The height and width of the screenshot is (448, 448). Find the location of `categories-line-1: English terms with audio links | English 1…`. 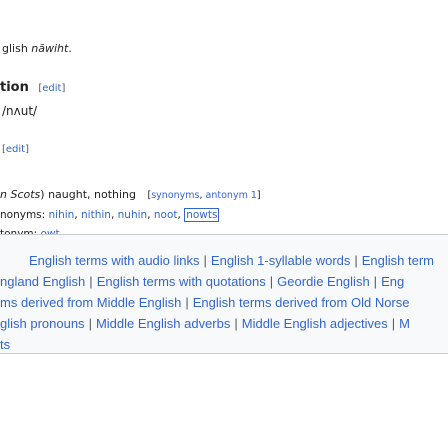

categories-line-1: English terms with audio links | English 1… is located at coordinates (232, 260).